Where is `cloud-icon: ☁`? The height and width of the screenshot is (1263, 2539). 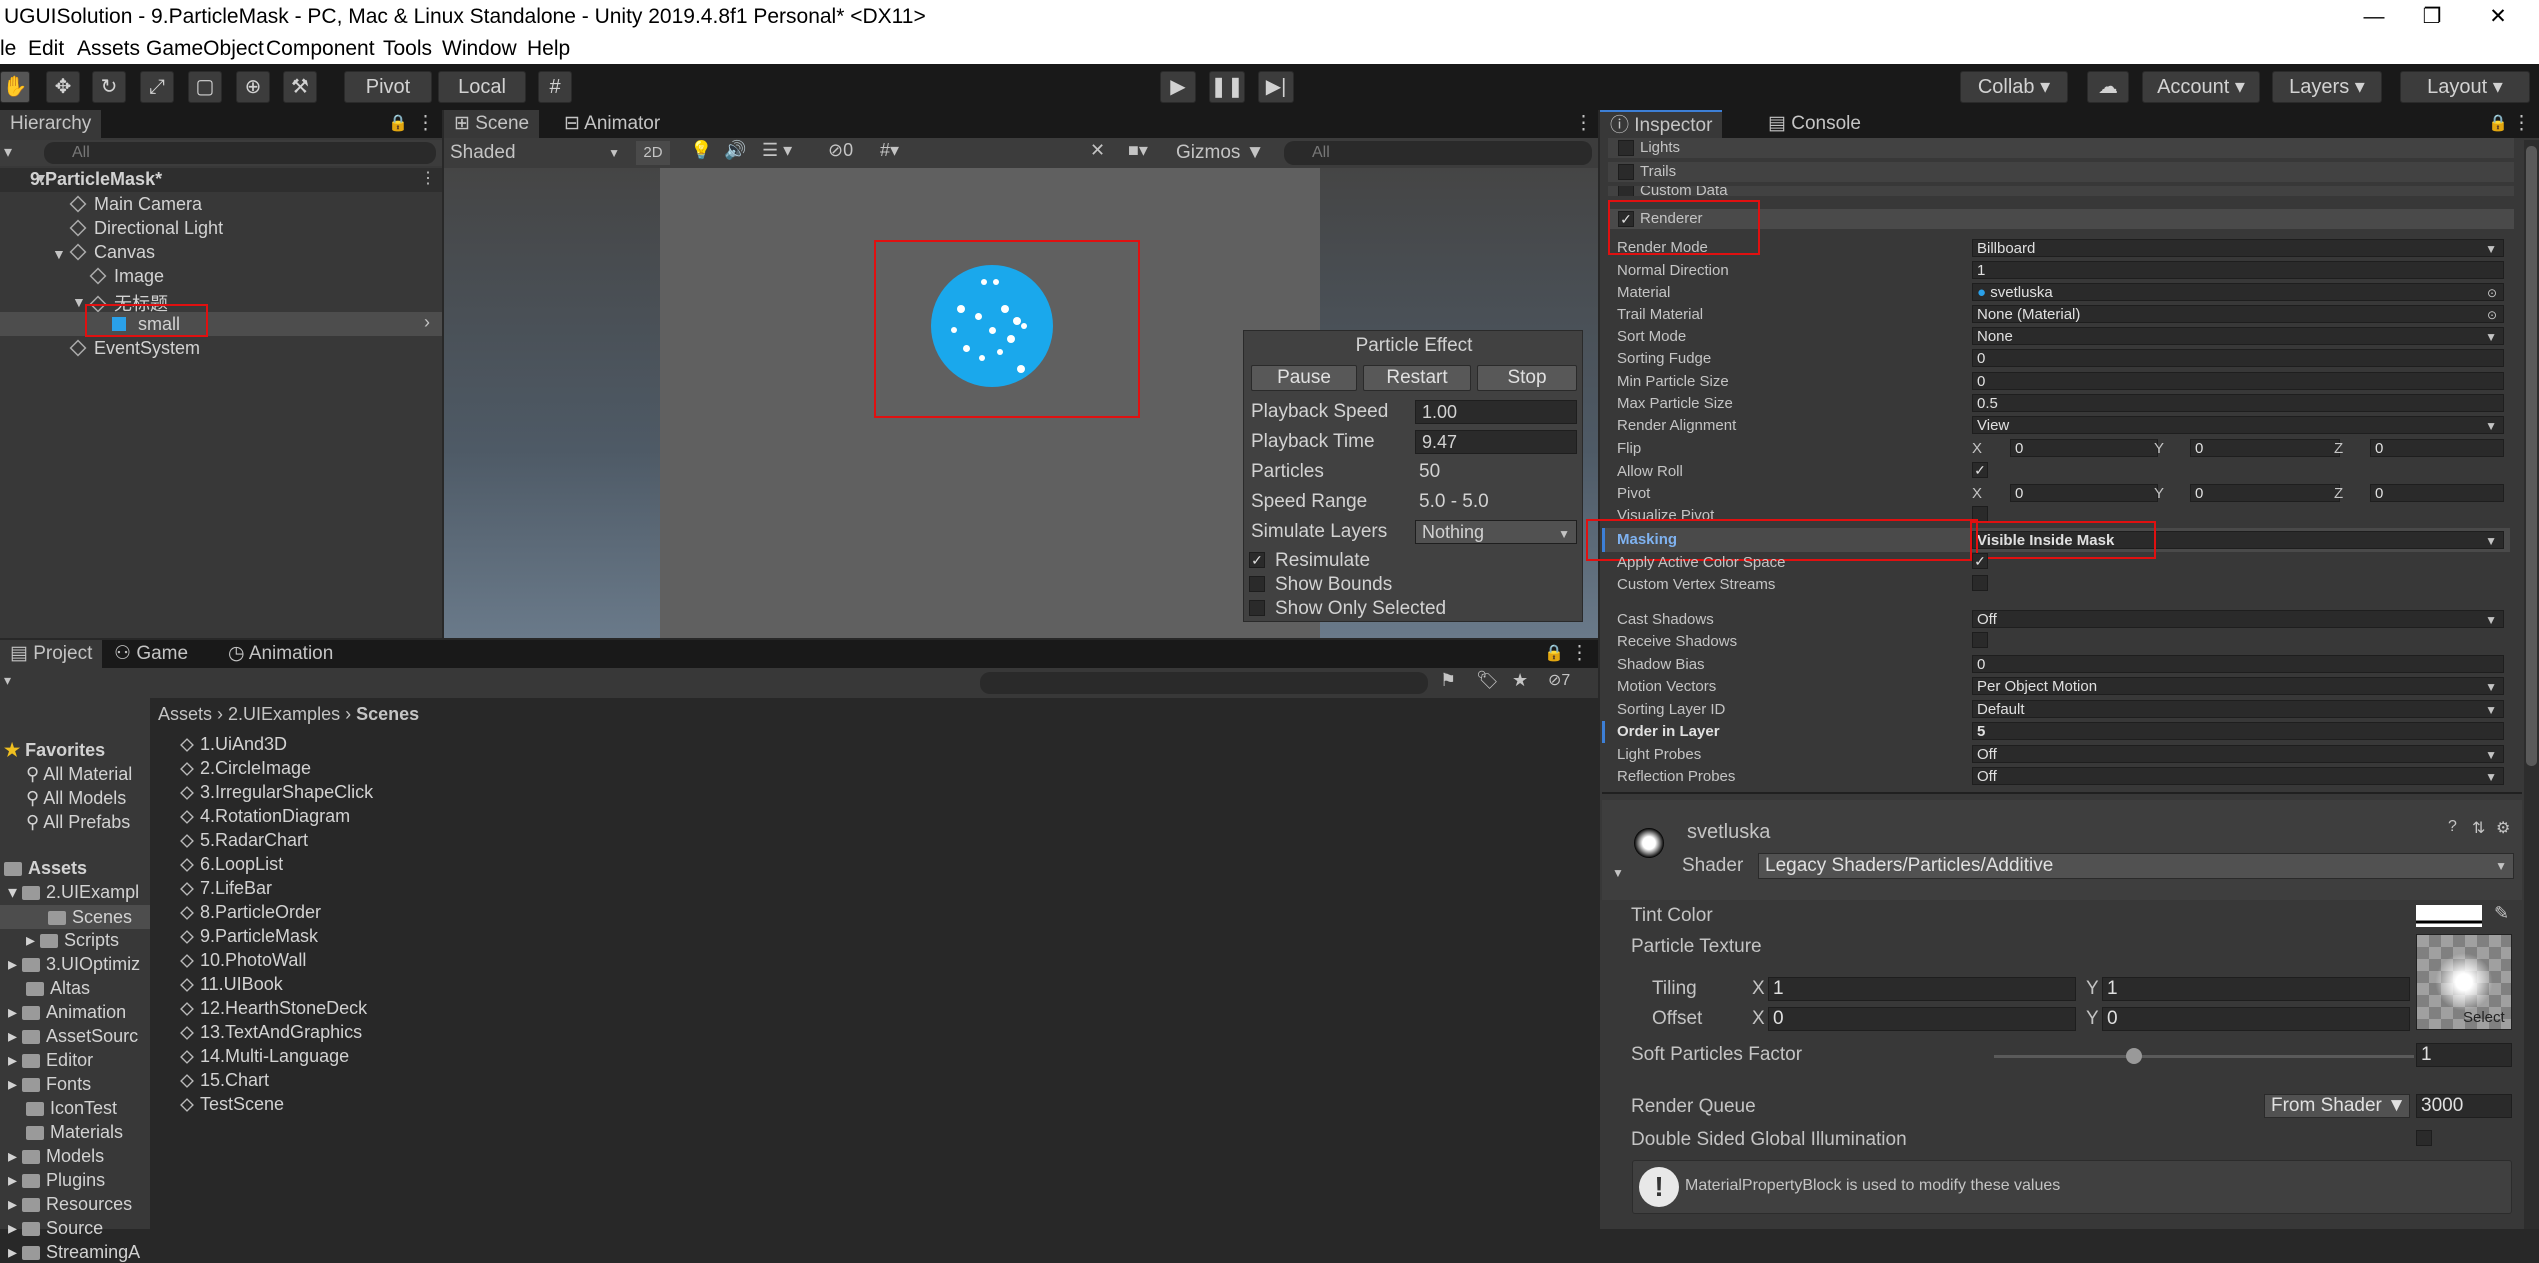
cloud-icon: ☁ is located at coordinates (2108, 87).